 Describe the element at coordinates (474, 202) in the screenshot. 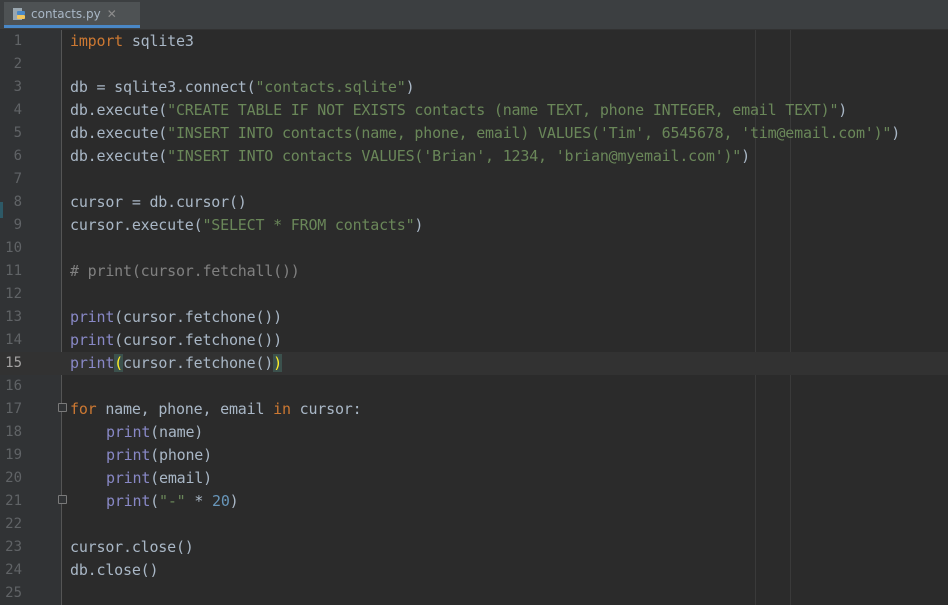

I see `code-line: 8 cursor = db.cursor()` at that location.